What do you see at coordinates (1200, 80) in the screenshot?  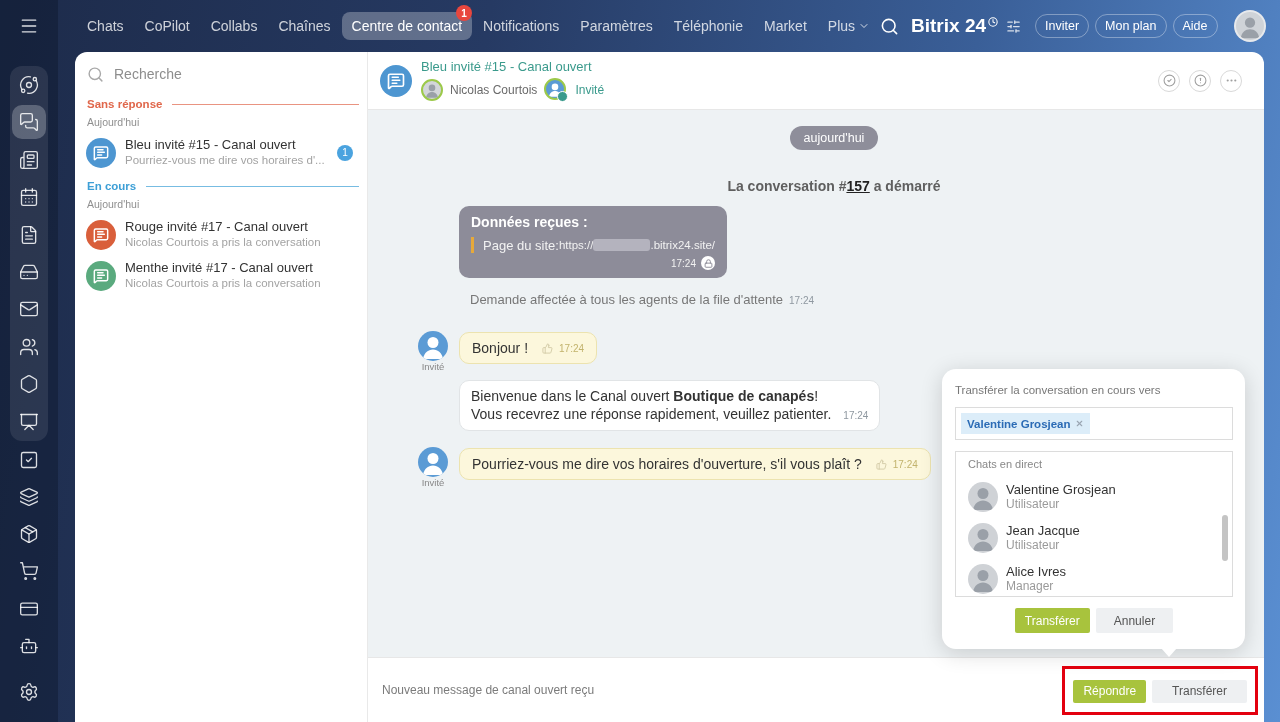 I see `alert-icon` at bounding box center [1200, 80].